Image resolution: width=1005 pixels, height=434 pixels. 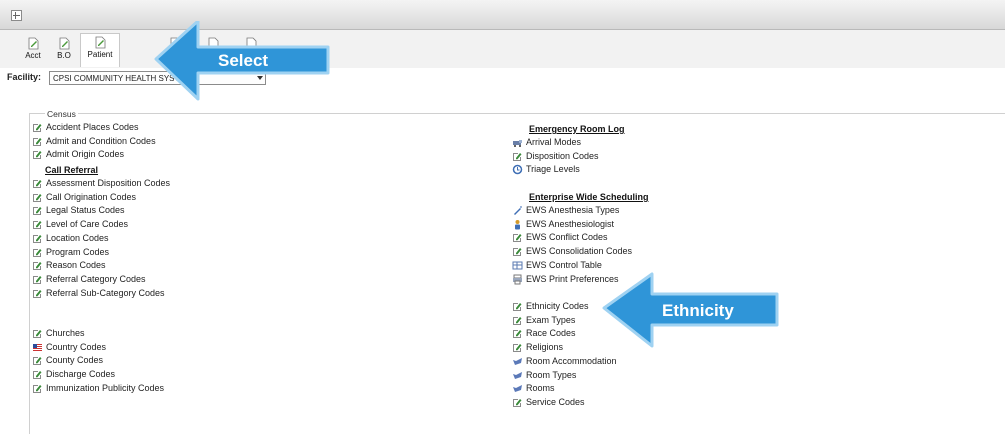 What do you see at coordinates (85, 210) in the screenshot?
I see `list-item-label: Legal Status Codes` at bounding box center [85, 210].